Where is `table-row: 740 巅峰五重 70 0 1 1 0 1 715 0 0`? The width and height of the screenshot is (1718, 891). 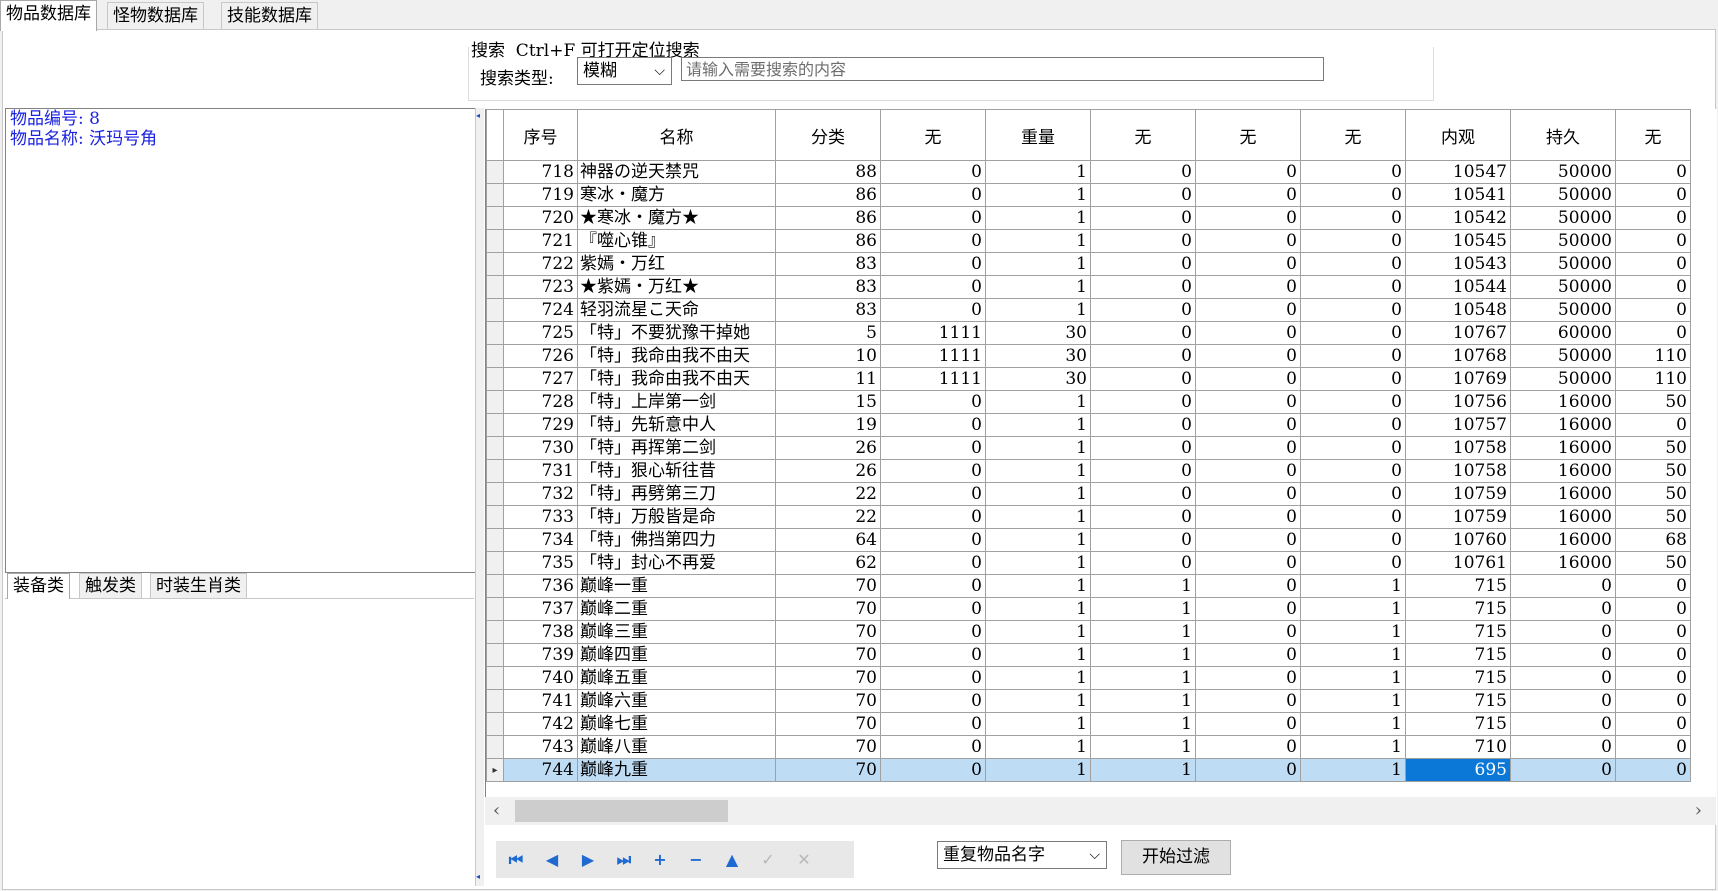
table-row: 740 巅峰五重 70 0 1 1 0 1 715 0 0 is located at coordinates (1088, 678).